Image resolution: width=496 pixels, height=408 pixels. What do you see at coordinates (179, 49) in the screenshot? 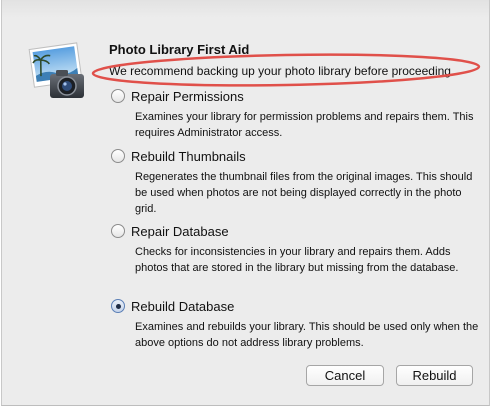
I see `dialog-title: Photo Library First Aid` at bounding box center [179, 49].